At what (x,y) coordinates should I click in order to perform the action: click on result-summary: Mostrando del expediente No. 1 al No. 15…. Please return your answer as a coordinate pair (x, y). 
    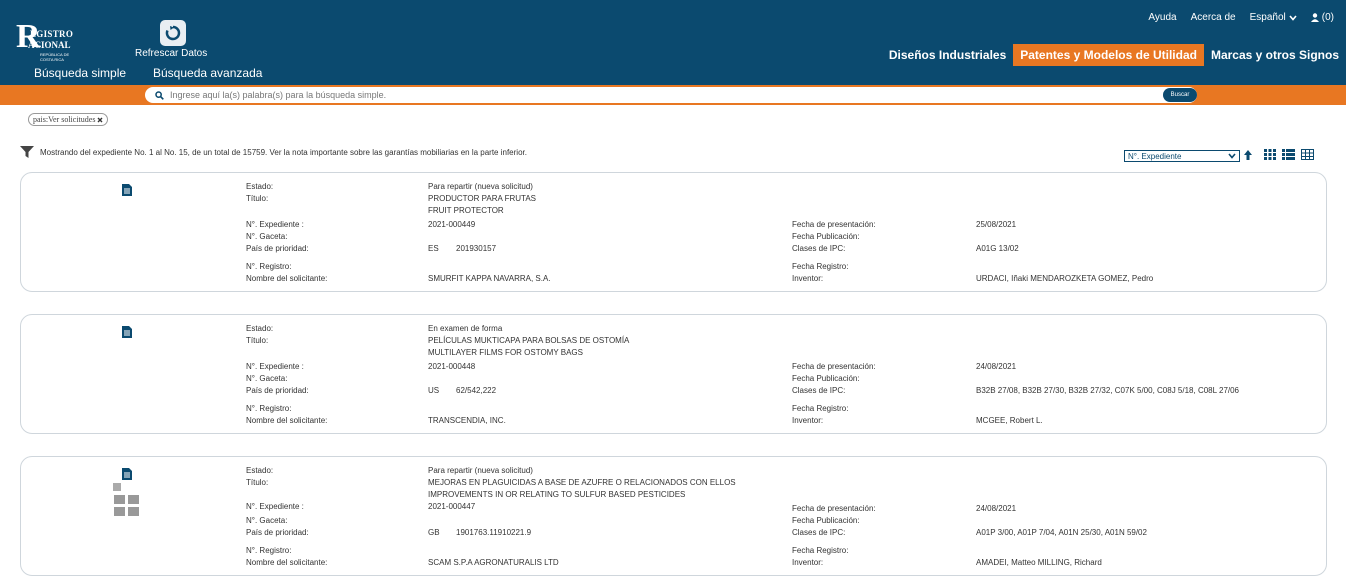
    Looking at the image, I should click on (273, 152).